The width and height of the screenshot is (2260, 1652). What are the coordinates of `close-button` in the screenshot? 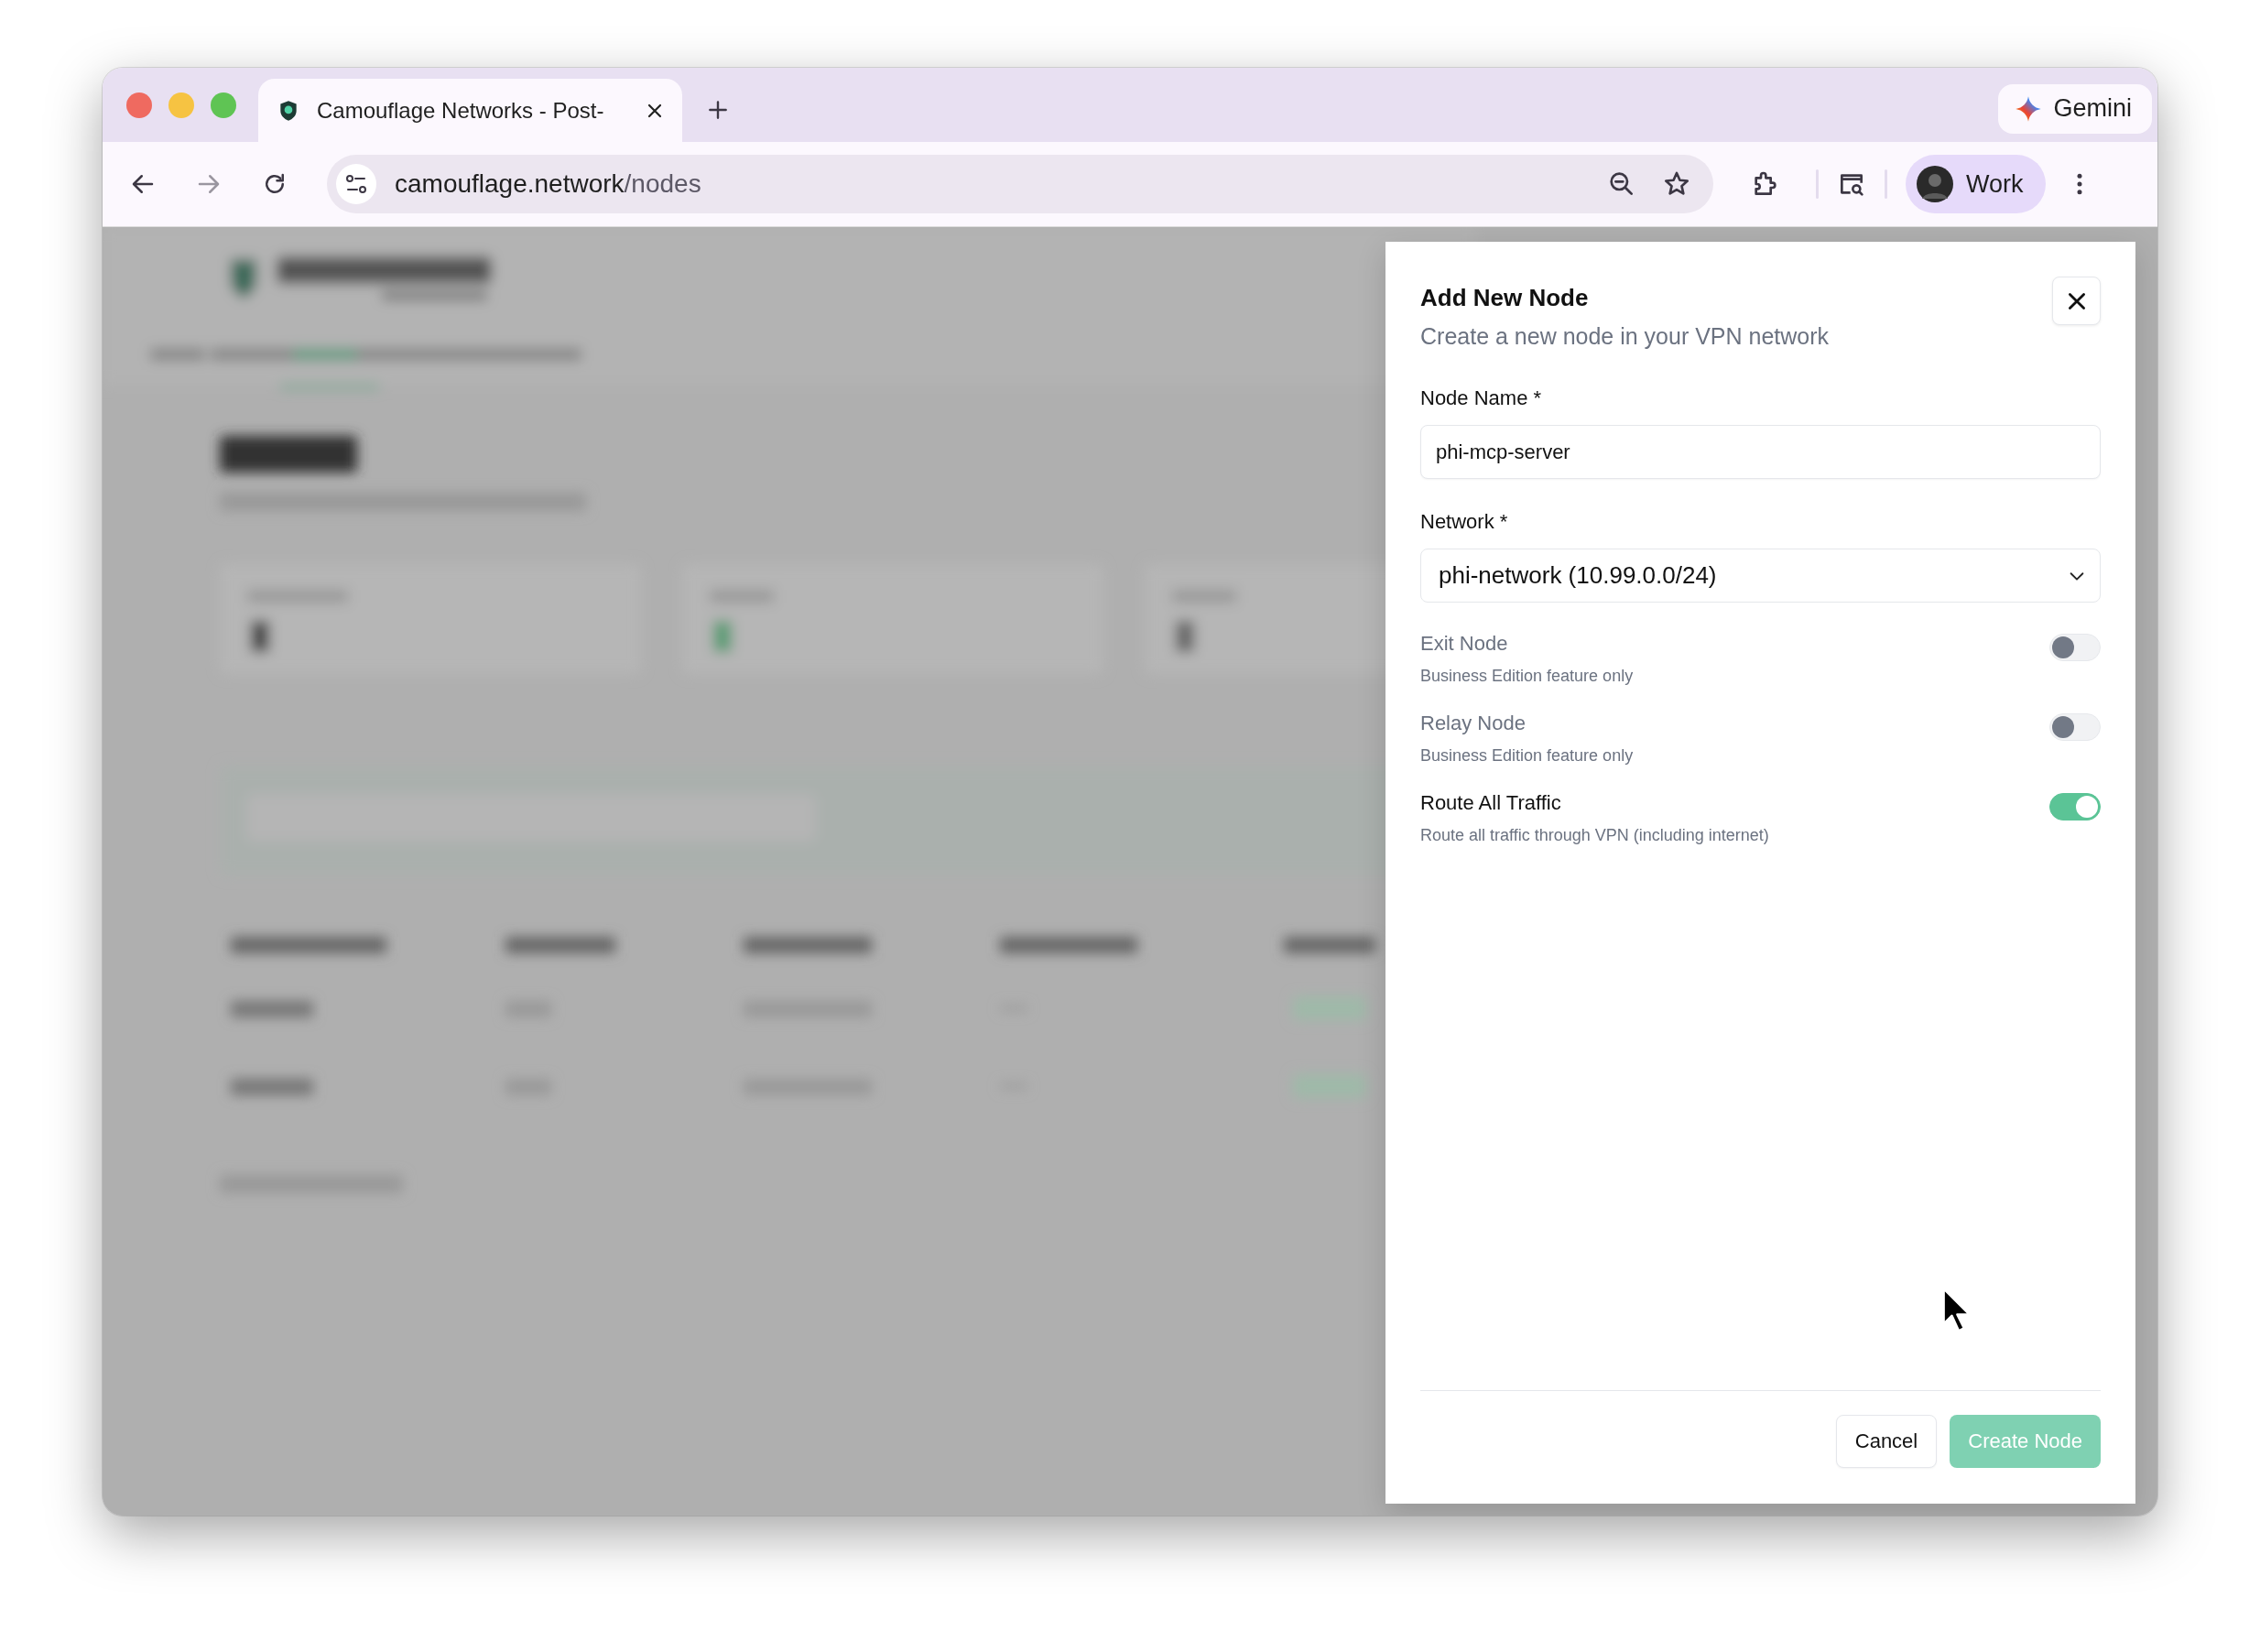 It's located at (2077, 301).